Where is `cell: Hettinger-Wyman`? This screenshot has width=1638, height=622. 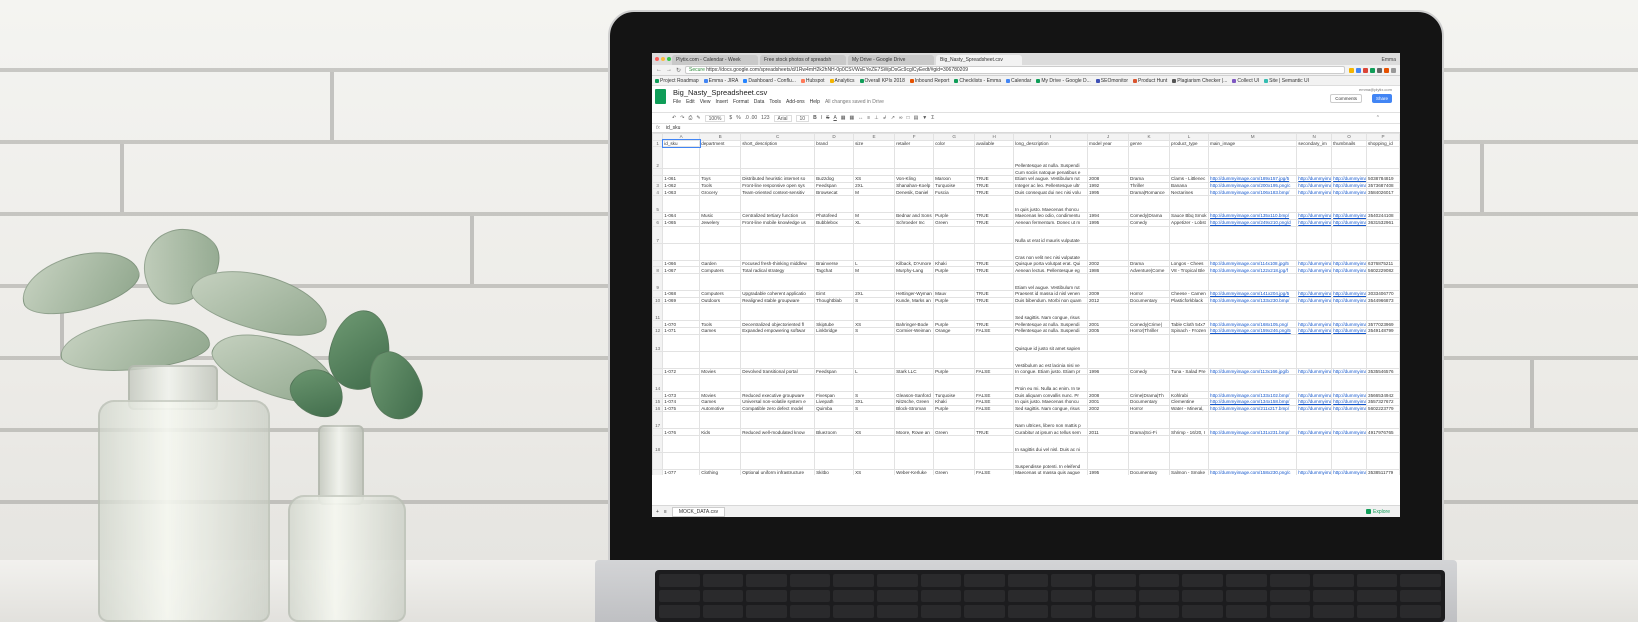 cell: Hettinger-Wyman is located at coordinates (914, 293).